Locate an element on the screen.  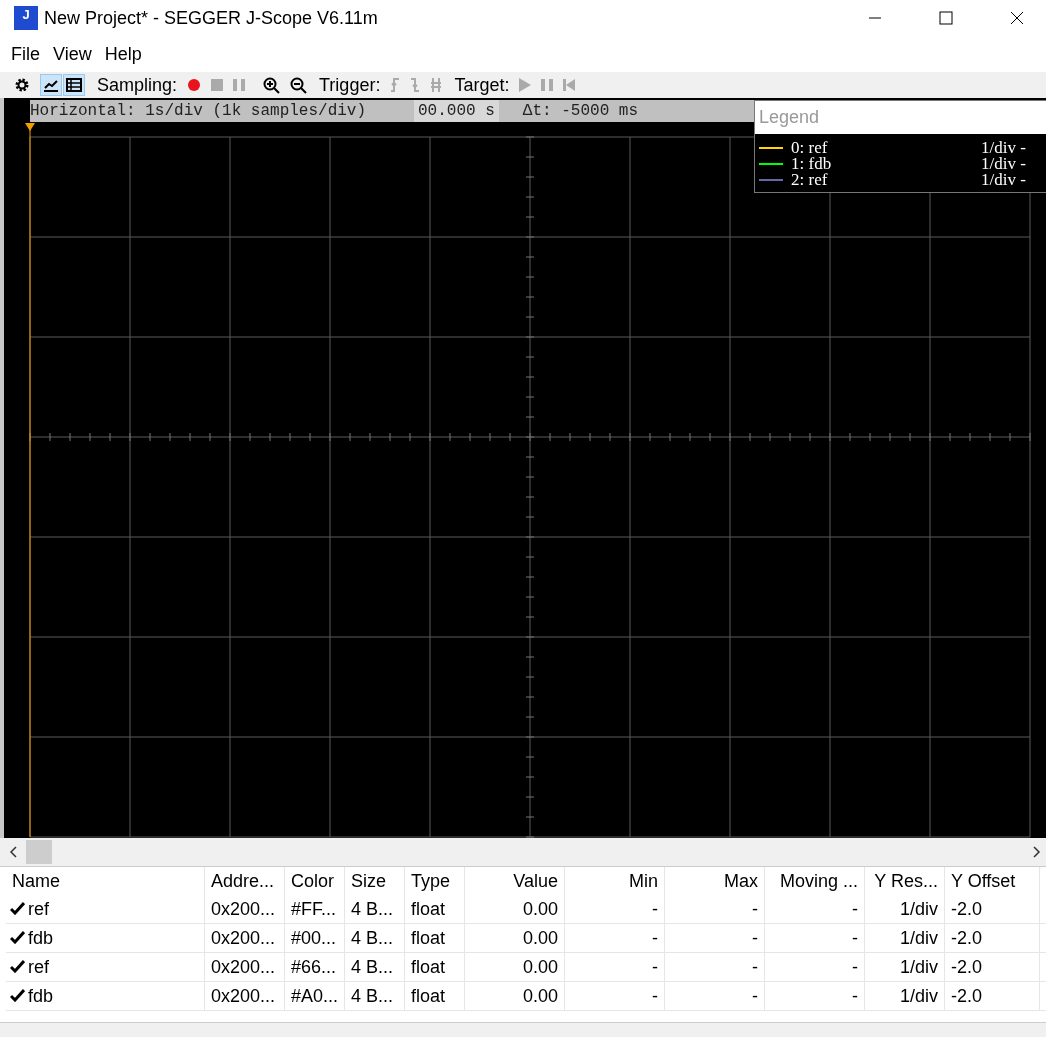
table-icon is located at coordinates (74, 85).